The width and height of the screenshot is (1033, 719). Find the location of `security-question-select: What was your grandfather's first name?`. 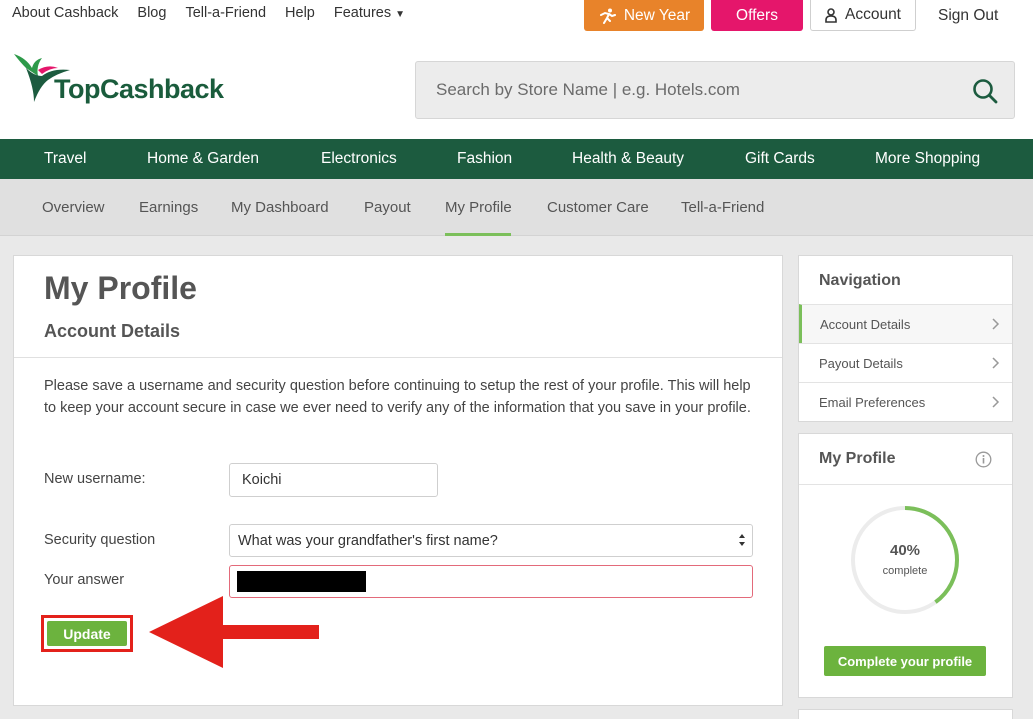

security-question-select: What was your grandfather's first name? is located at coordinates (491, 540).